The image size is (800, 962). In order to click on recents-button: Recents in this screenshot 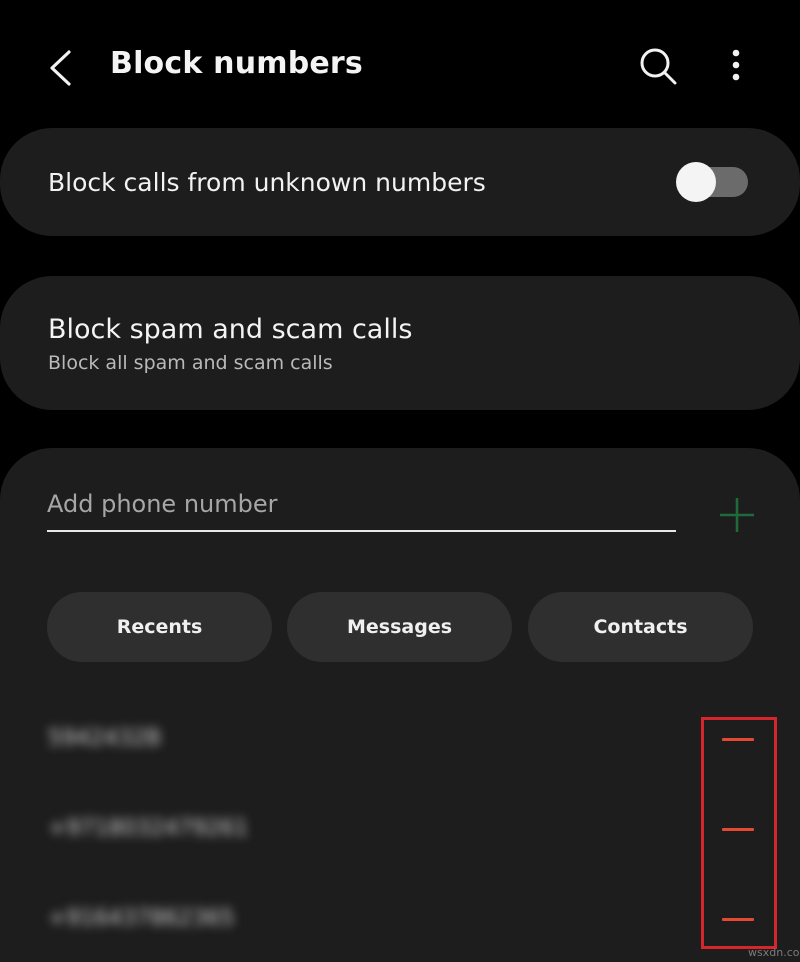, I will do `click(159, 627)`.